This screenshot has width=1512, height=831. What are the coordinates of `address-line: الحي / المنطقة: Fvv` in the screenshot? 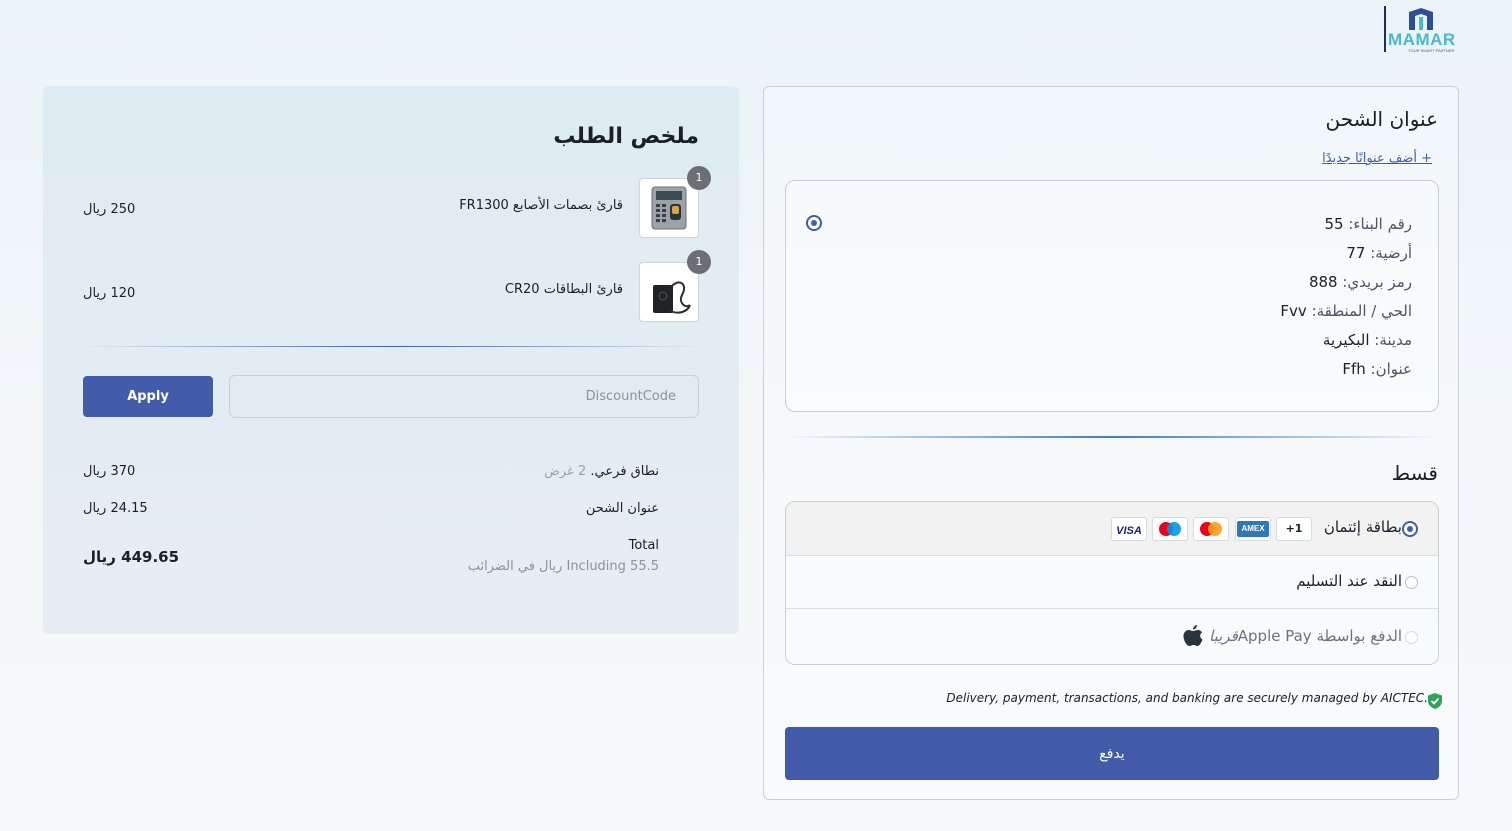 It's located at (1346, 311).